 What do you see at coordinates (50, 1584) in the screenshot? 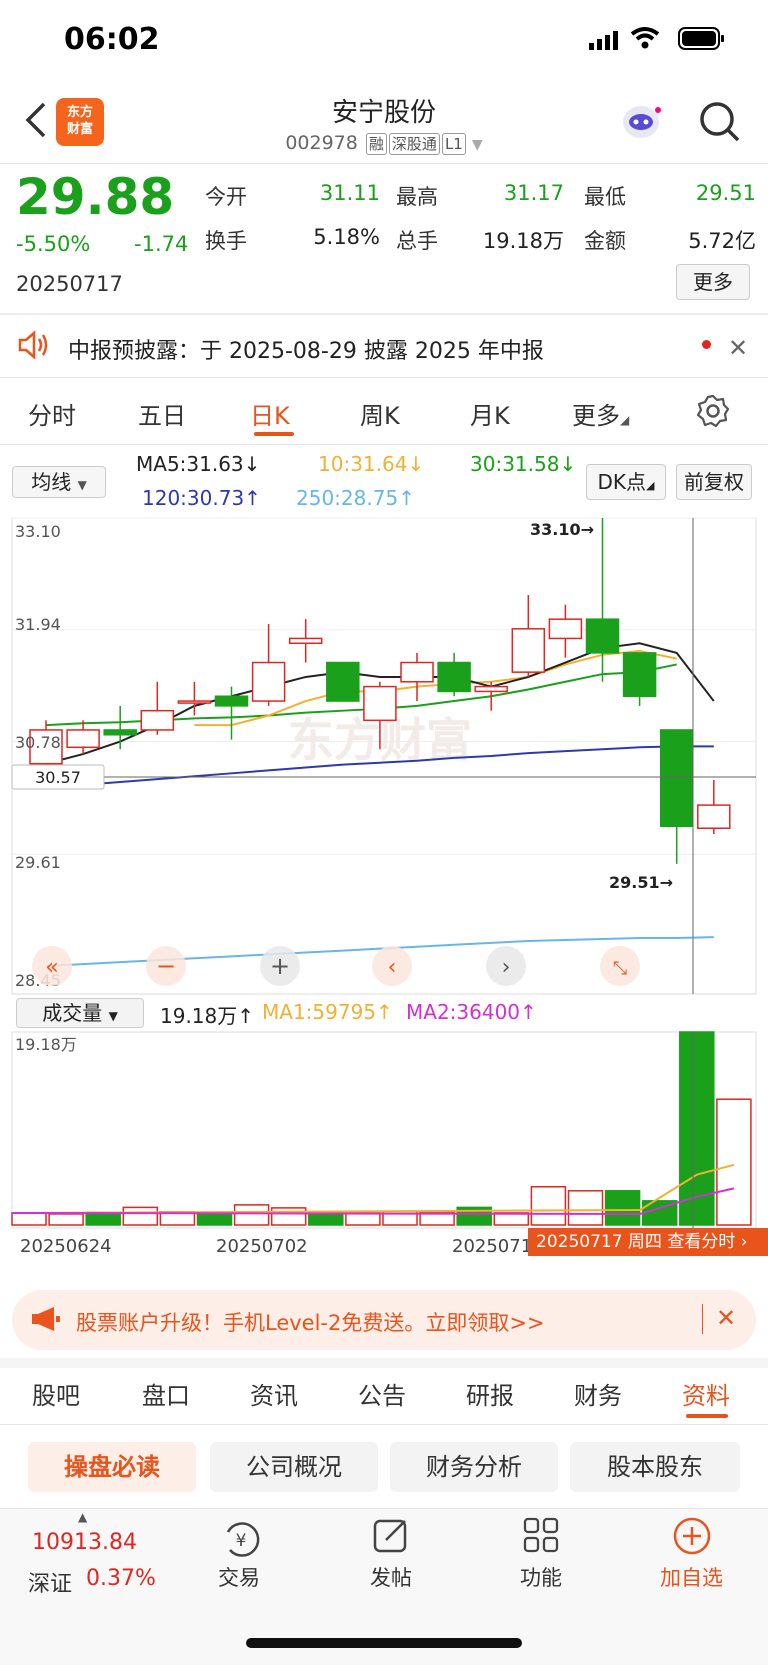
I see `index-name: 深证` at bounding box center [50, 1584].